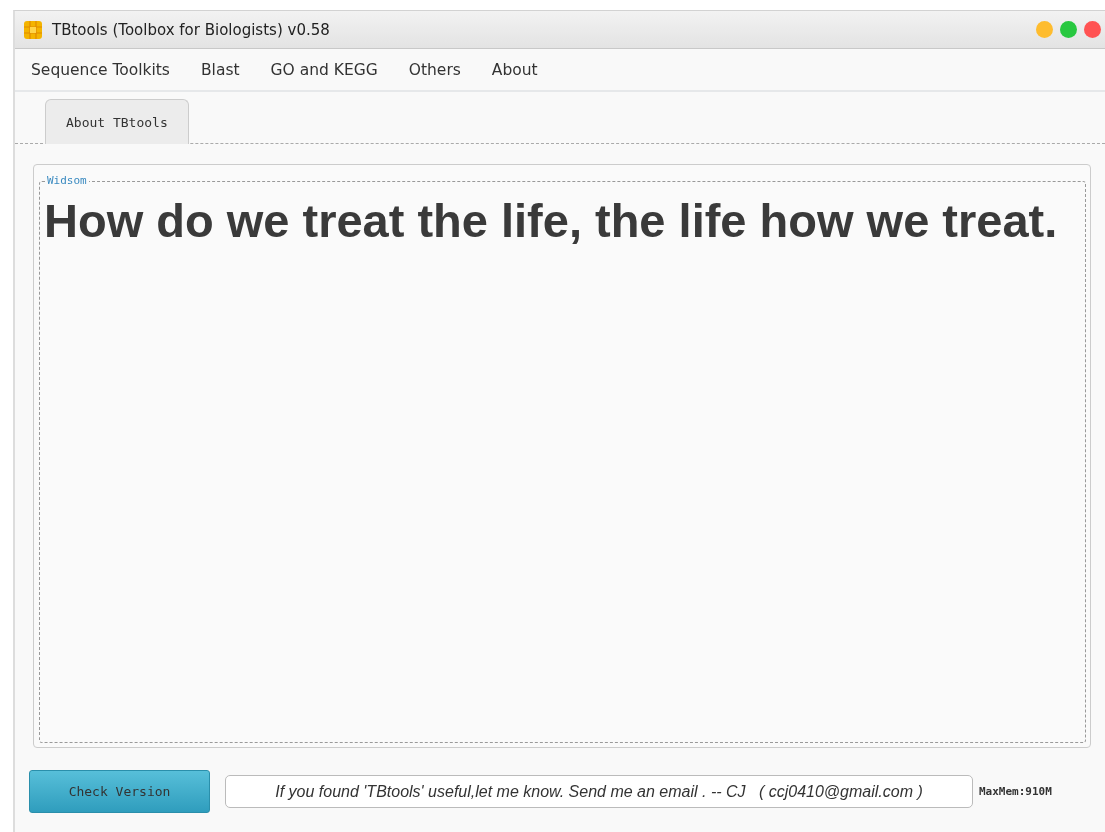 The width and height of the screenshot is (1105, 832). Describe the element at coordinates (100, 69) in the screenshot. I see `menu-item: Sequence Toolkits` at that location.